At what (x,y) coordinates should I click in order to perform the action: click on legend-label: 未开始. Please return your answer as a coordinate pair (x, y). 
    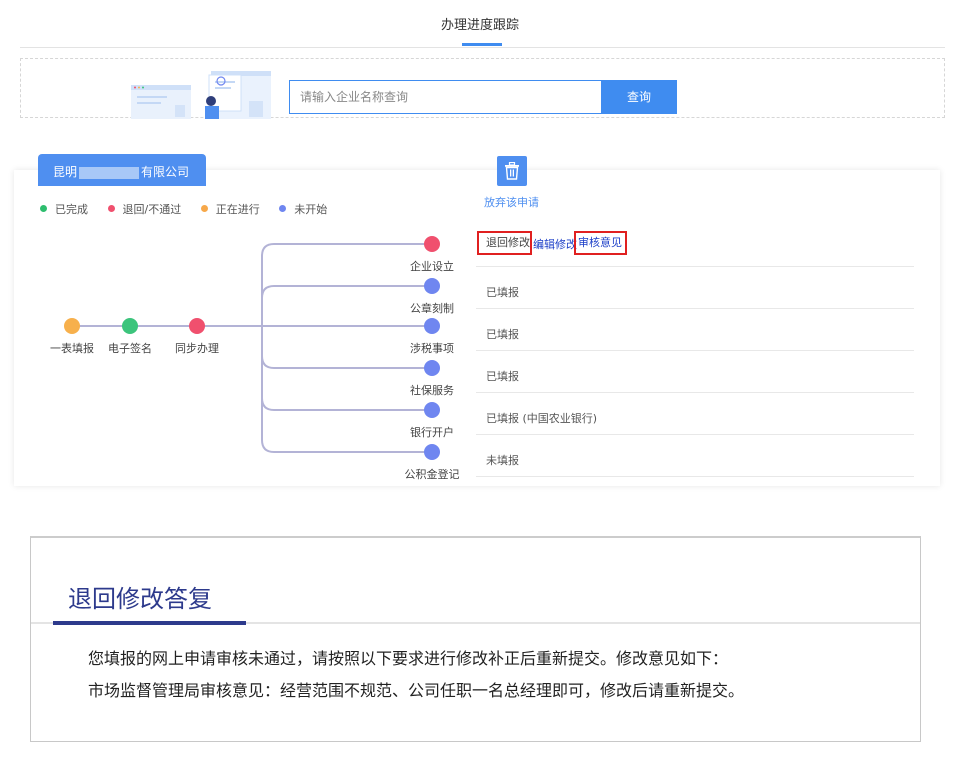
    Looking at the image, I should click on (311, 209).